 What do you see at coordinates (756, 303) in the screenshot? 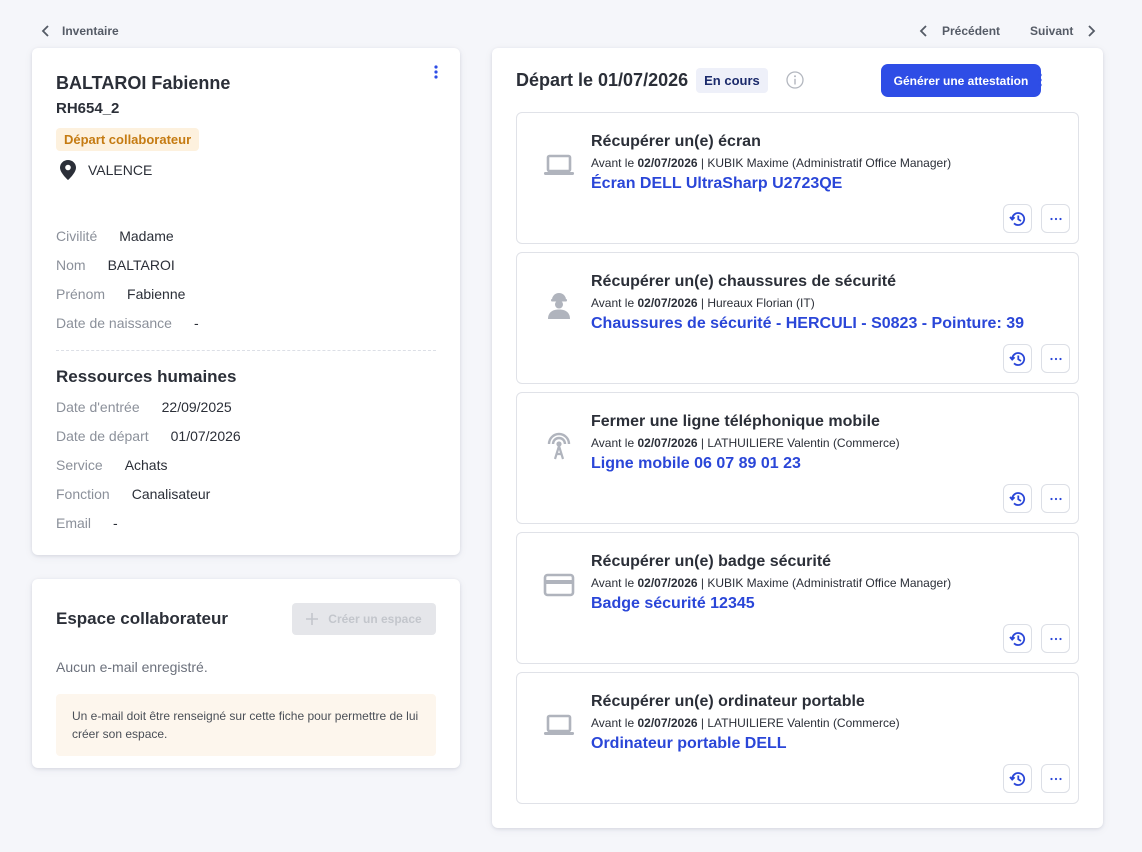
I see `assignee: | Hureaux Florian (IT)` at bounding box center [756, 303].